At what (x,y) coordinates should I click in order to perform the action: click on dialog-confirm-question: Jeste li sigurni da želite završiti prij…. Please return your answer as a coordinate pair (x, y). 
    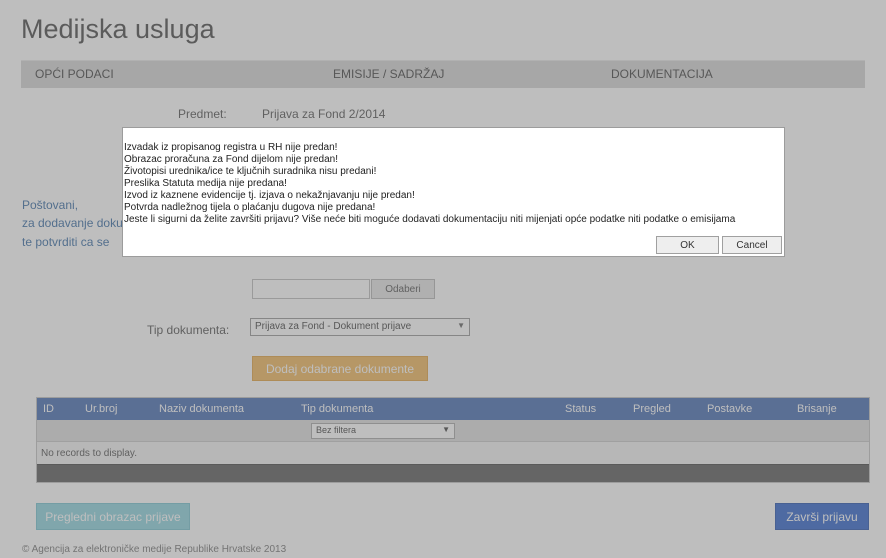
    Looking at the image, I should click on (430, 219).